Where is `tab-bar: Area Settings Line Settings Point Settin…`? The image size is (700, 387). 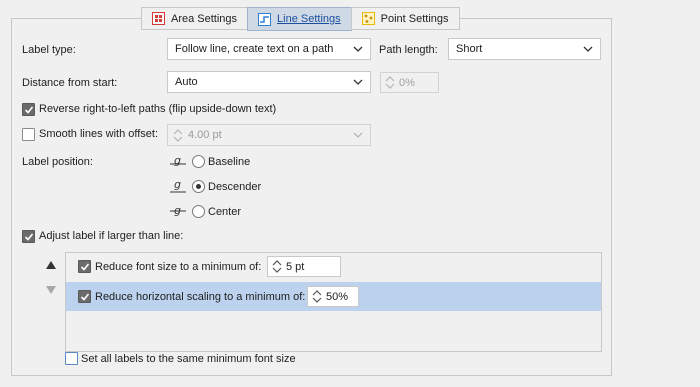 tab-bar: Area Settings Line Settings Point Settin… is located at coordinates (300, 19).